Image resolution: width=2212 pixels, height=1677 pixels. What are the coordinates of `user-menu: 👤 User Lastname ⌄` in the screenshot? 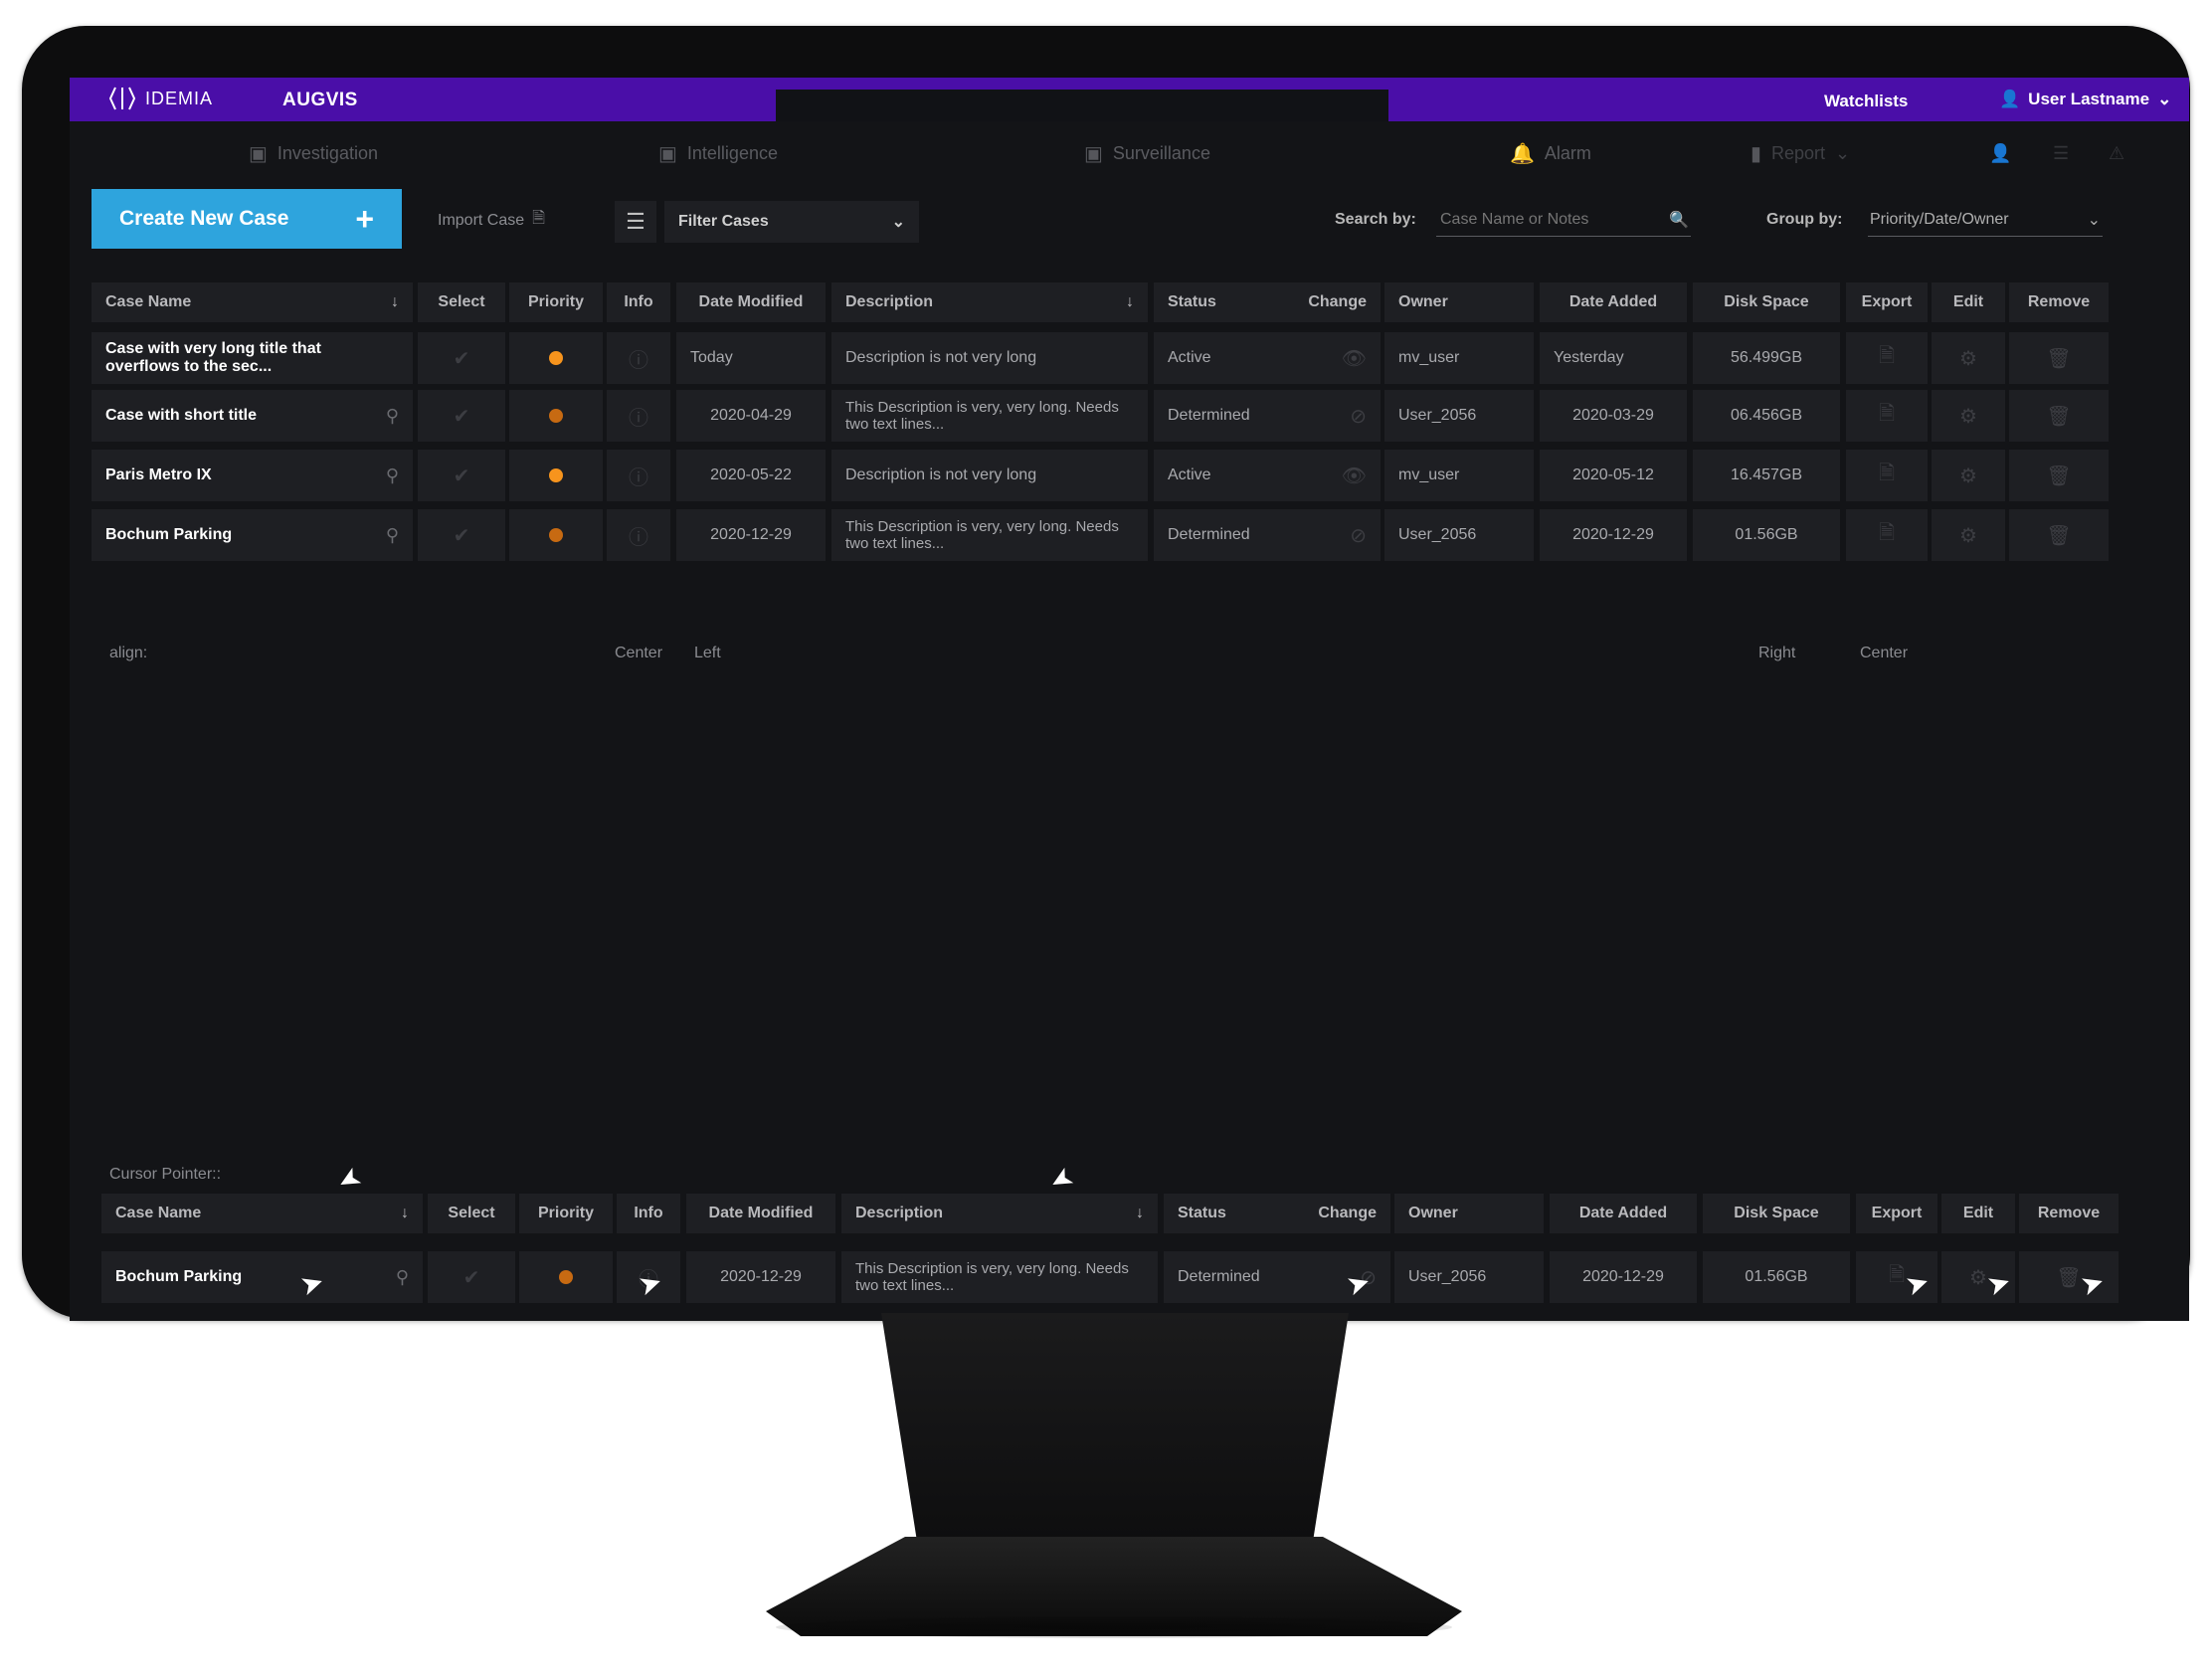 It's located at (2085, 99).